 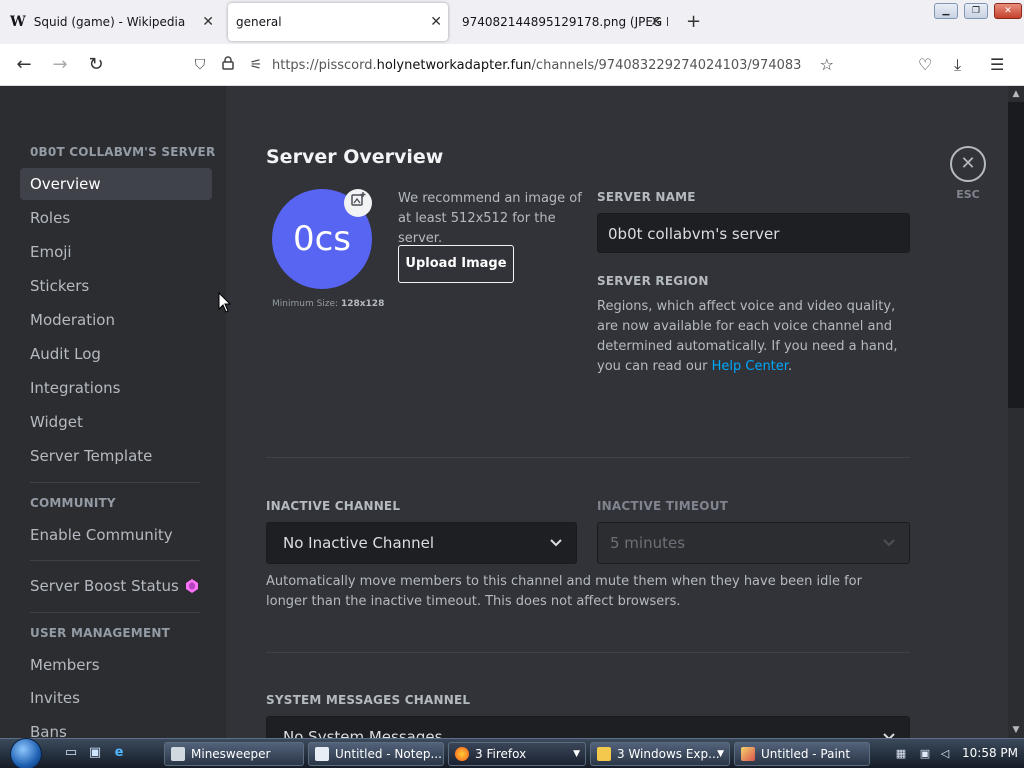 I want to click on taskbar-item-paint: Untitled - Paint, so click(x=802, y=754).